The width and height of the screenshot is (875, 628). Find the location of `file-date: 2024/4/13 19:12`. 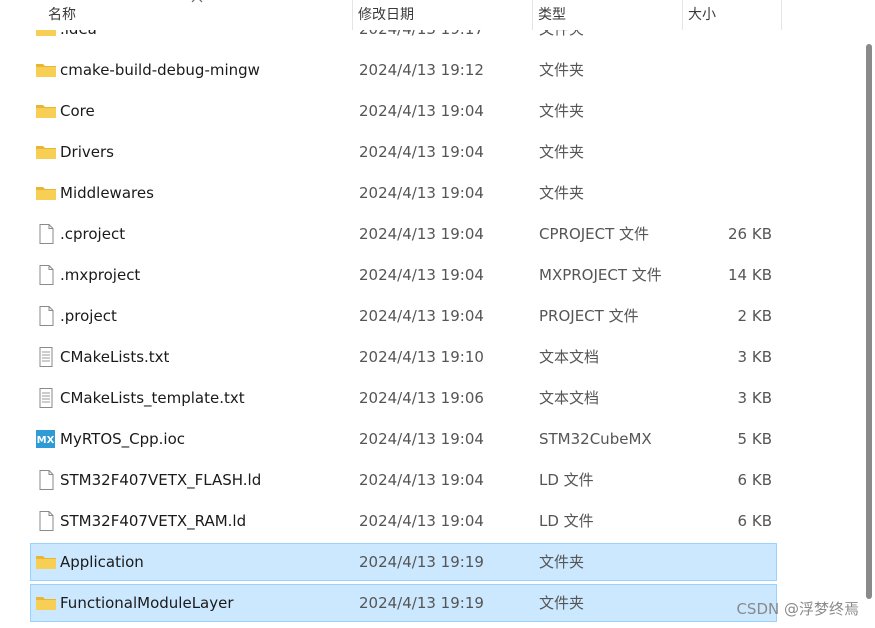

file-date: 2024/4/13 19:12 is located at coordinates (421, 70).